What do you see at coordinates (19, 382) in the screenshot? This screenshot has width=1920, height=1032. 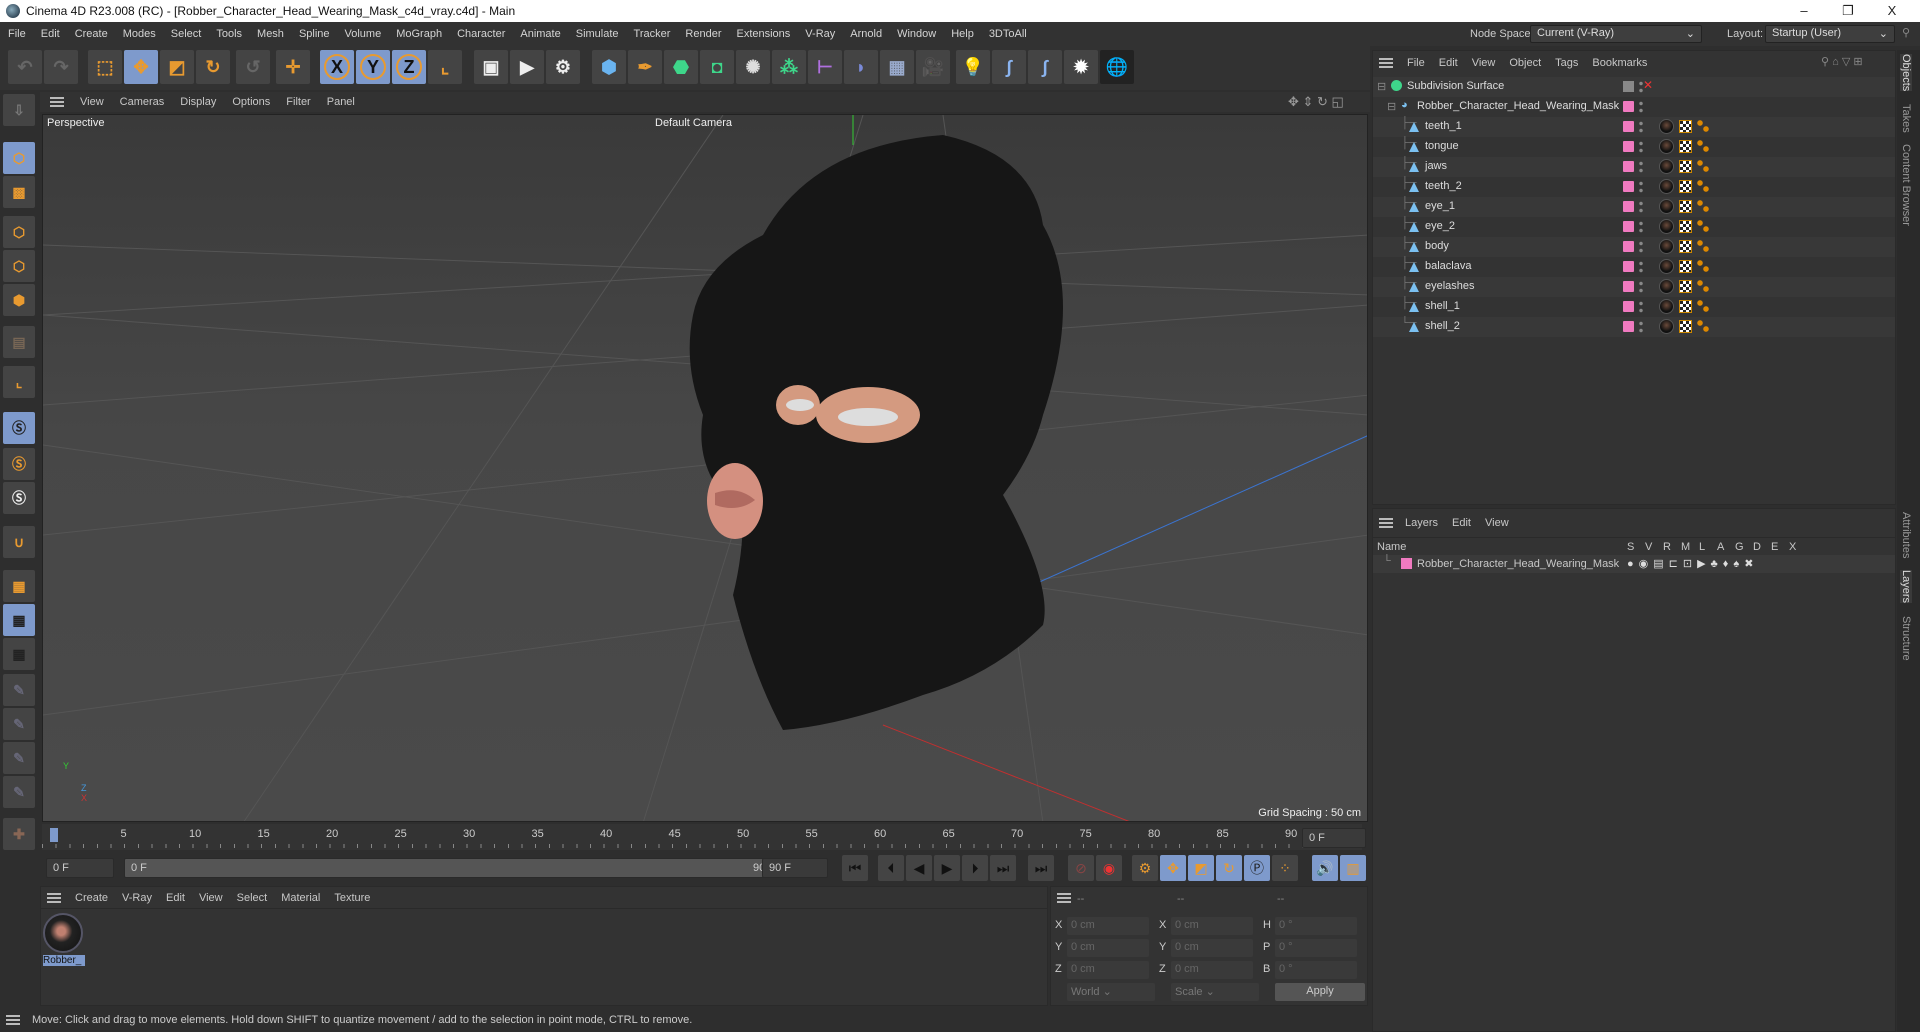 I see `axis-mode-icon: ⌞` at bounding box center [19, 382].